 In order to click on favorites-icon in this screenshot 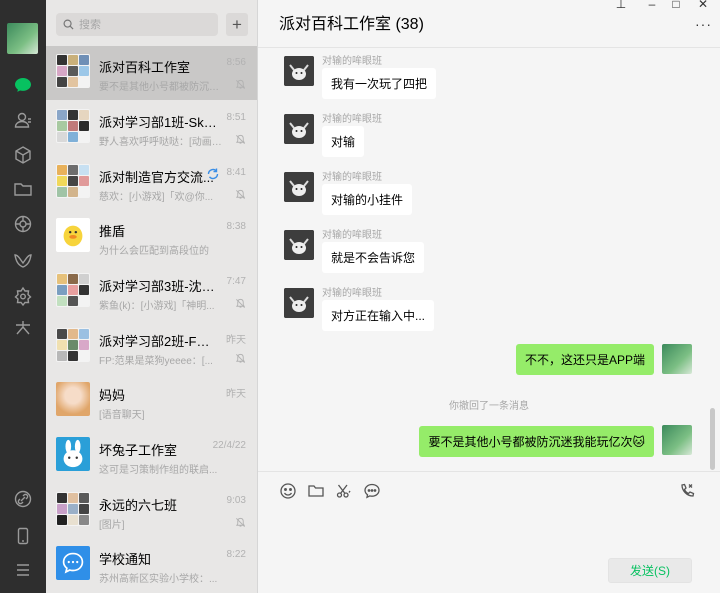, I will do `click(23, 155)`.